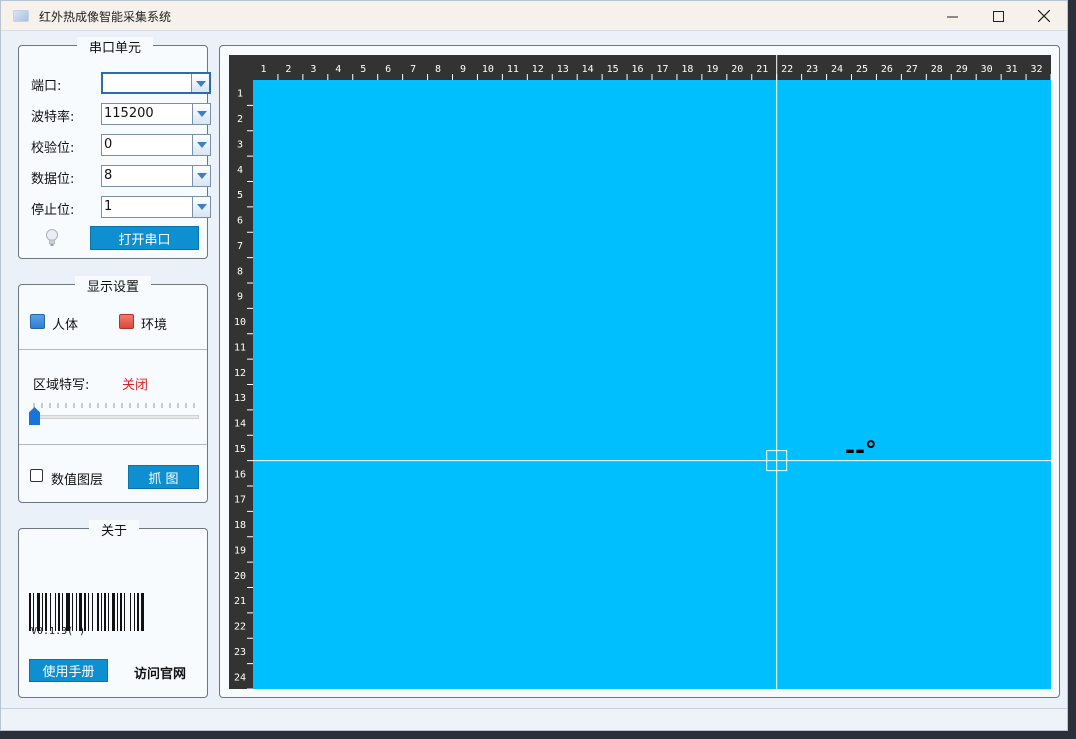 Image resolution: width=1076 pixels, height=739 pixels. What do you see at coordinates (129, 113) in the screenshot?
I see `baud-value: 115200` at bounding box center [129, 113].